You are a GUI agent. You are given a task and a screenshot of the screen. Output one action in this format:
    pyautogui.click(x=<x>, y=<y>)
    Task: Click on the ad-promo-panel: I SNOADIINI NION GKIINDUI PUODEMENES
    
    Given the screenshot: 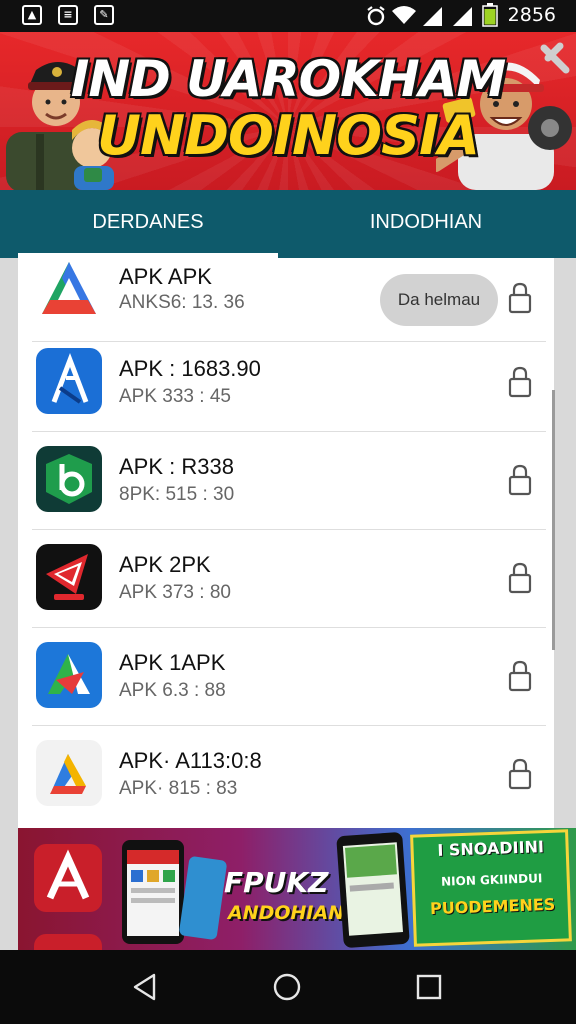 What is the action you would take?
    pyautogui.click(x=491, y=888)
    